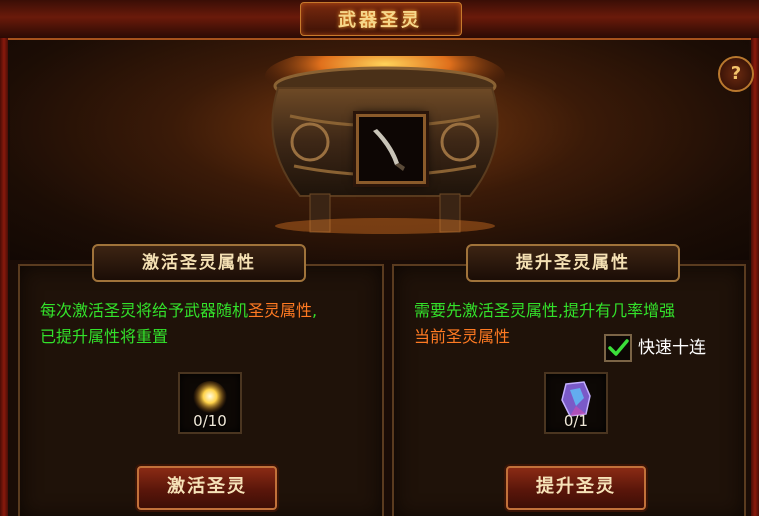  Describe the element at coordinates (4, 277) in the screenshot. I see `left-frame-border` at that location.